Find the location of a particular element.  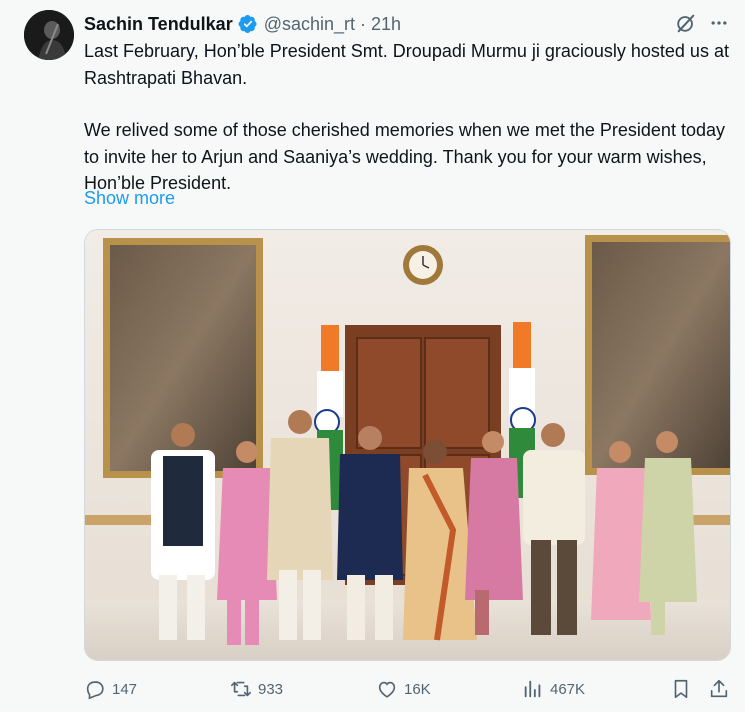

views-button: 467K is located at coordinates (553, 689).